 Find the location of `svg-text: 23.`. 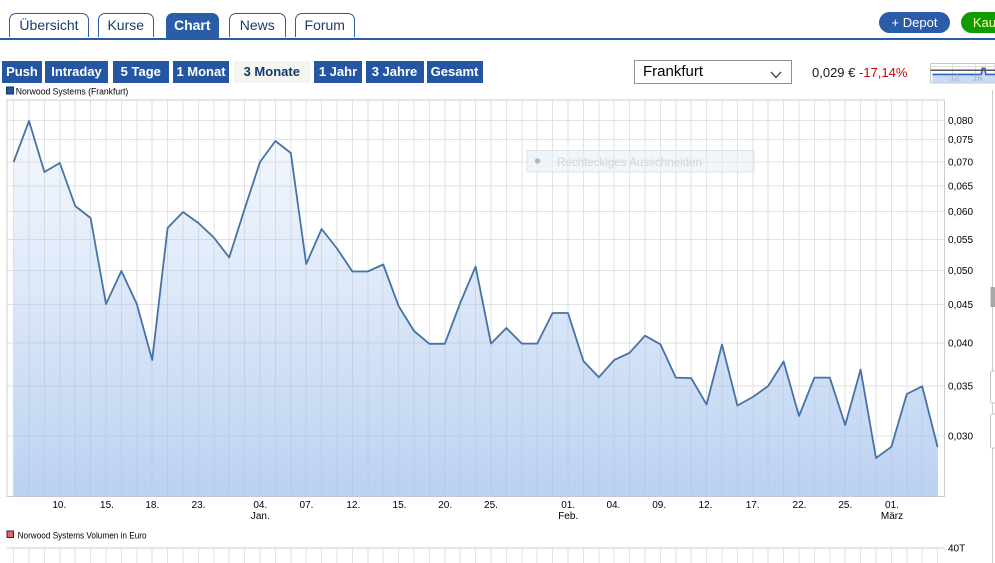

svg-text: 23. is located at coordinates (199, 505).